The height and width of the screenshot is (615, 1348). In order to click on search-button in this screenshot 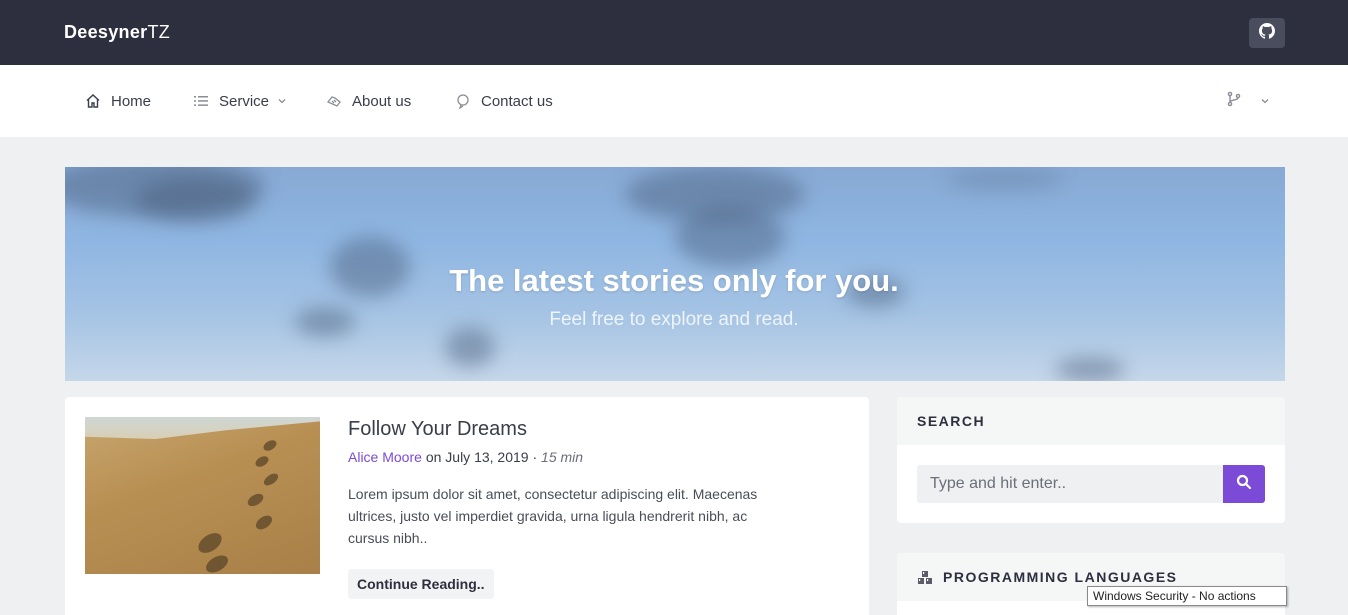, I will do `click(1244, 484)`.